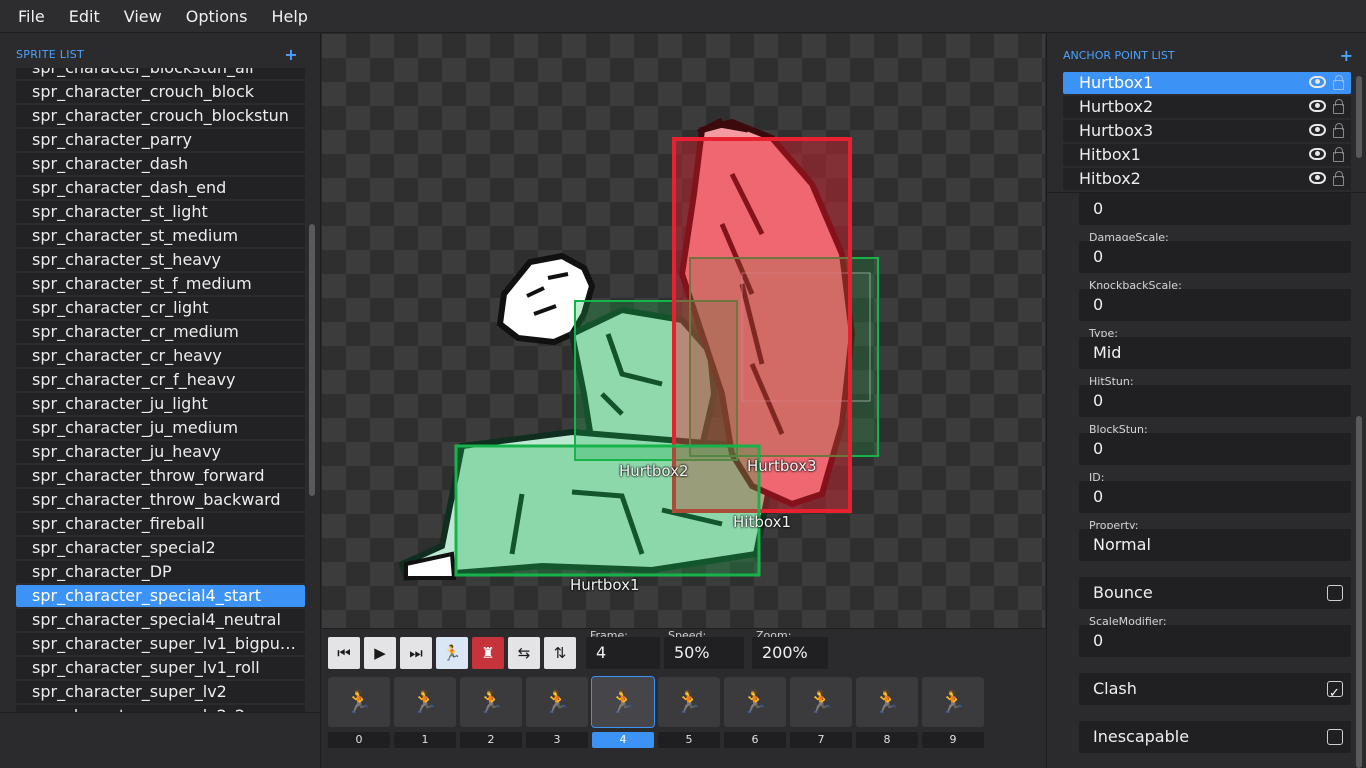  What do you see at coordinates (1215, 209) in the screenshot?
I see `top-value-field: 0` at bounding box center [1215, 209].